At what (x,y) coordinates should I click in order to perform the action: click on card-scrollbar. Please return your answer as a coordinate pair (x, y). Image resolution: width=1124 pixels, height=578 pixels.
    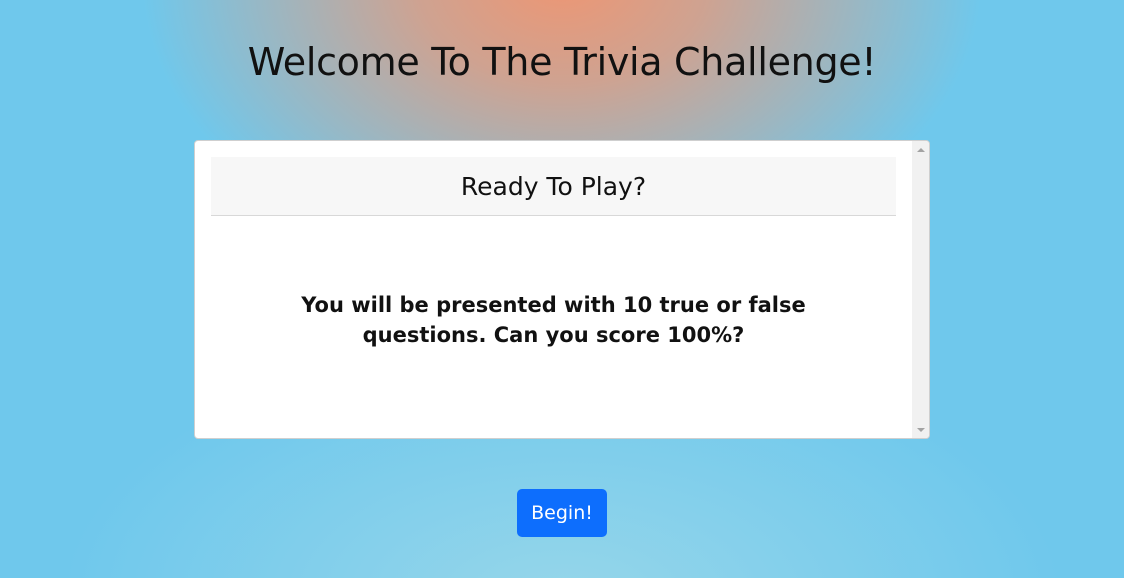
    Looking at the image, I should click on (920, 289).